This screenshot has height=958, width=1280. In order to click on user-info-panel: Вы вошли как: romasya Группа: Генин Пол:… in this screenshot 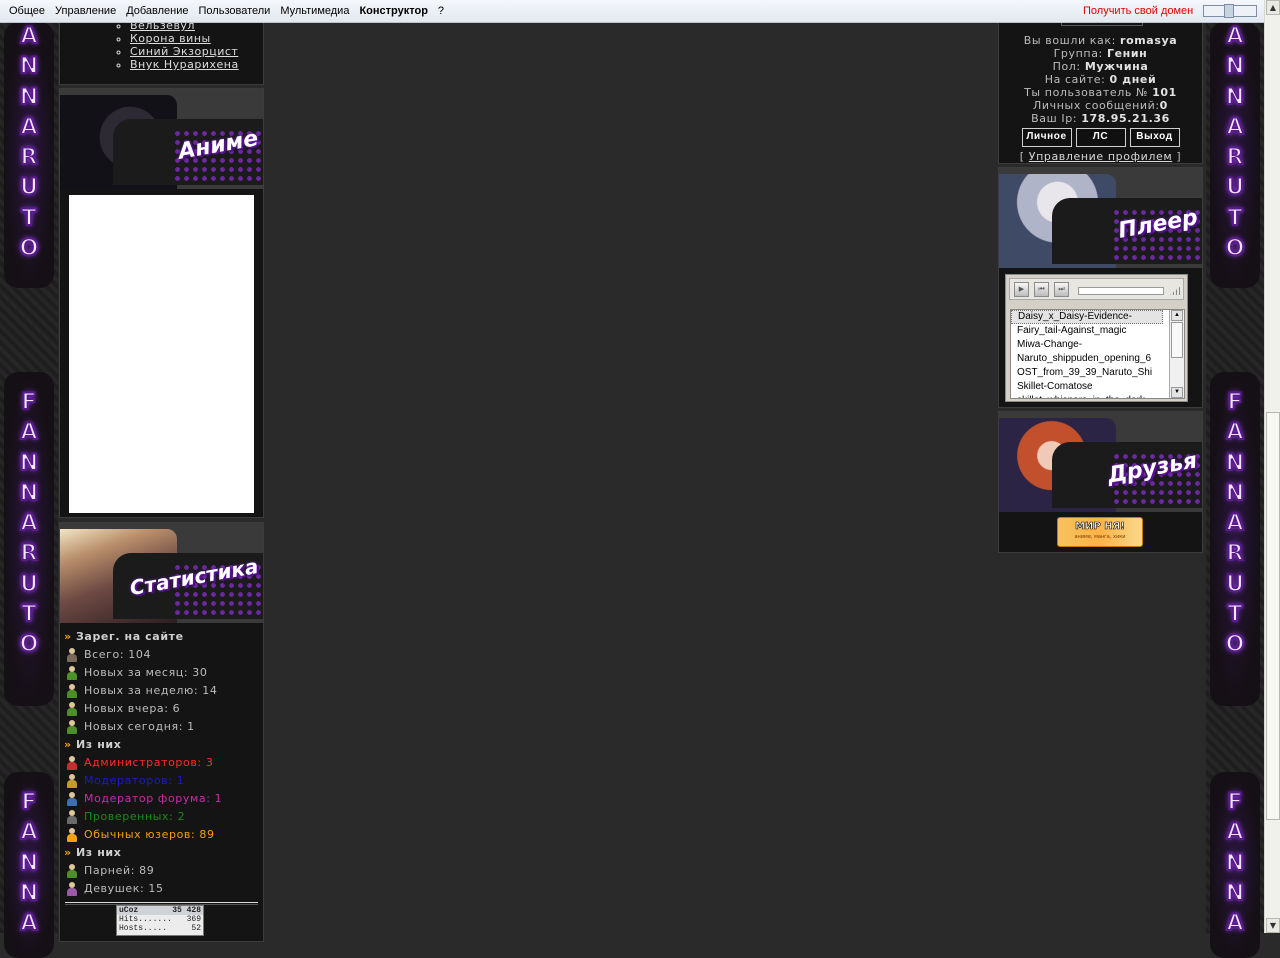, I will do `click(1100, 89)`.